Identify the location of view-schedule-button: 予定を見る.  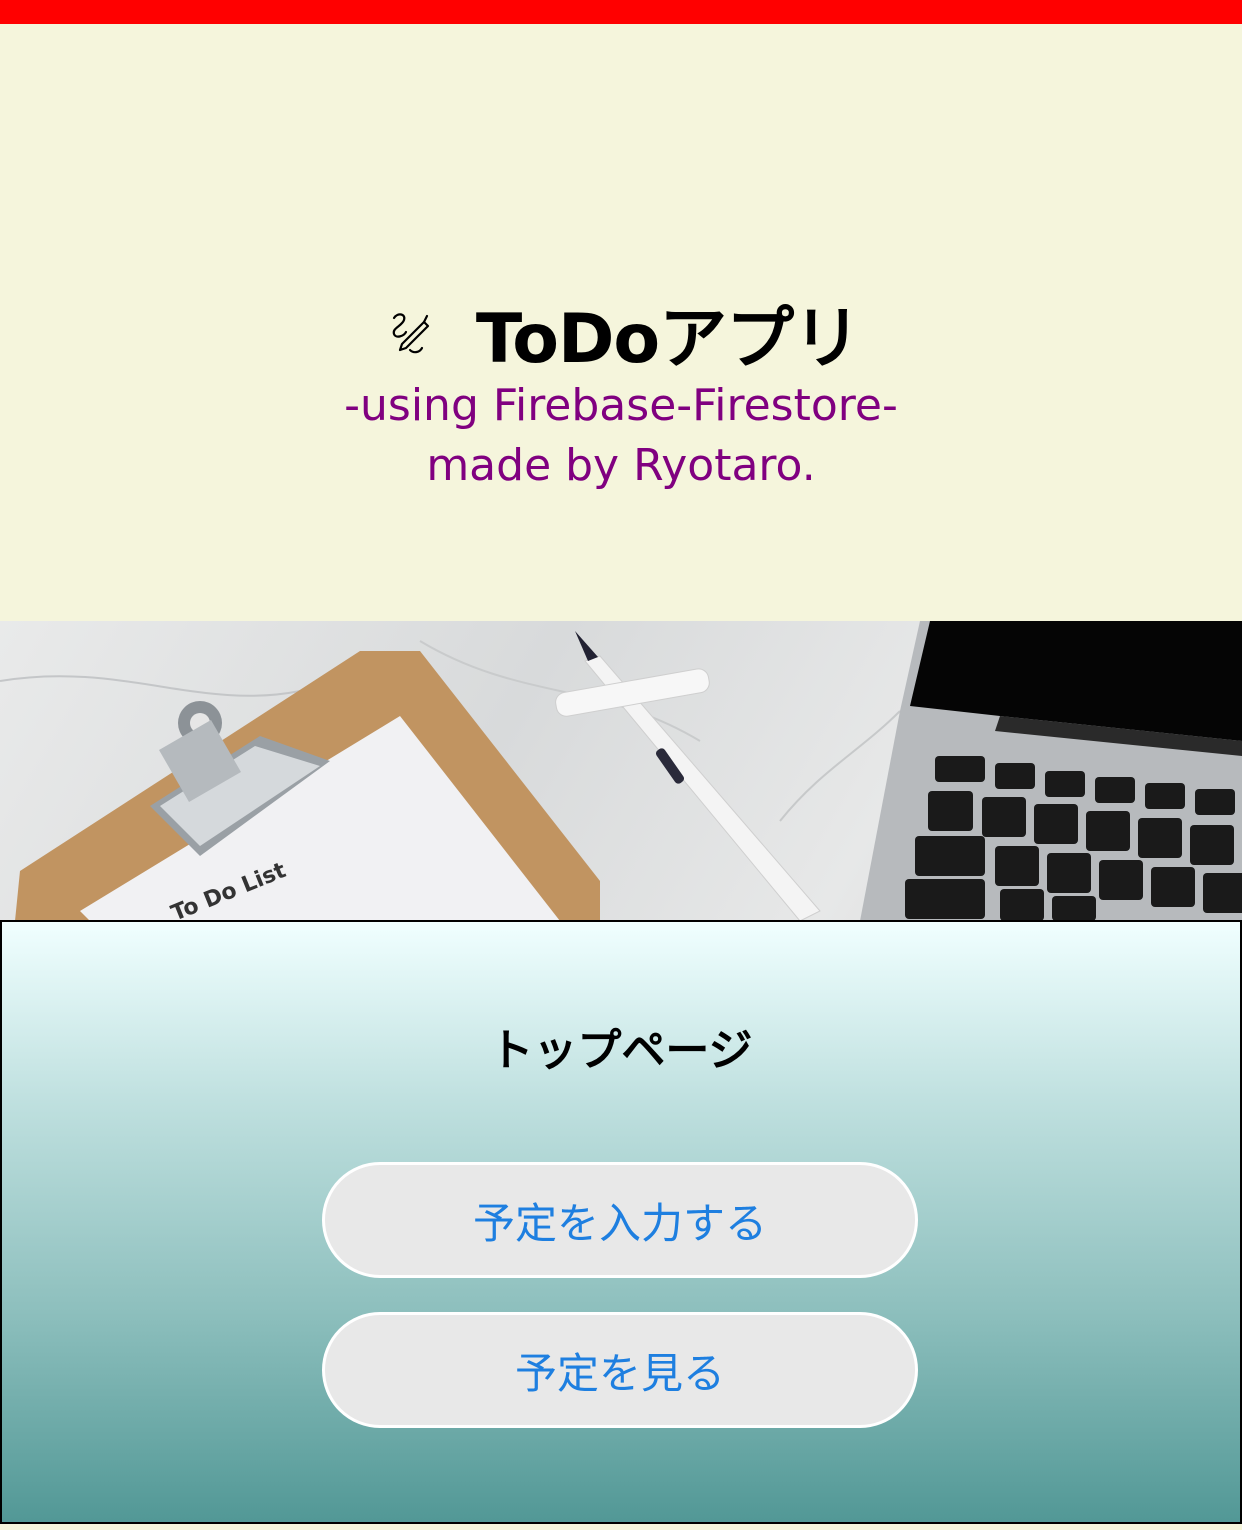
(620, 1370).